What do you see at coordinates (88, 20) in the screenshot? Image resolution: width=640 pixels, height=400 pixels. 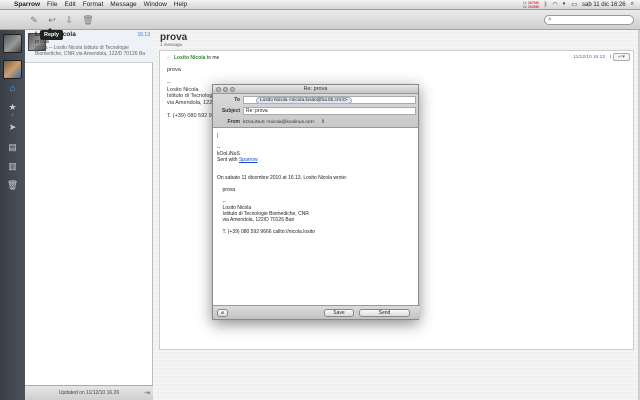 I see `trash-icon: 🗑︎` at bounding box center [88, 20].